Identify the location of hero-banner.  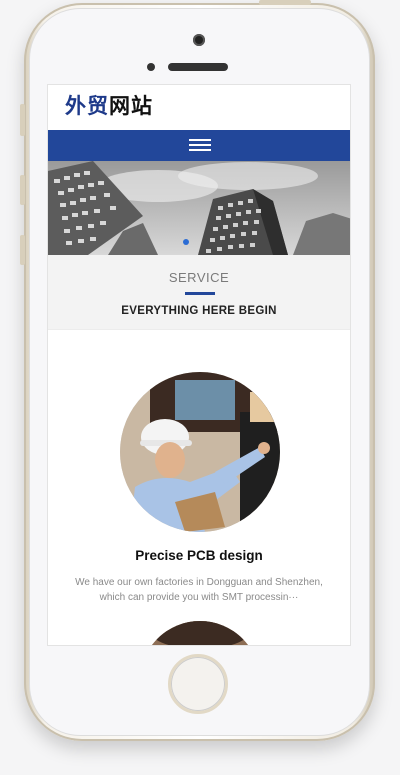
(199, 208).